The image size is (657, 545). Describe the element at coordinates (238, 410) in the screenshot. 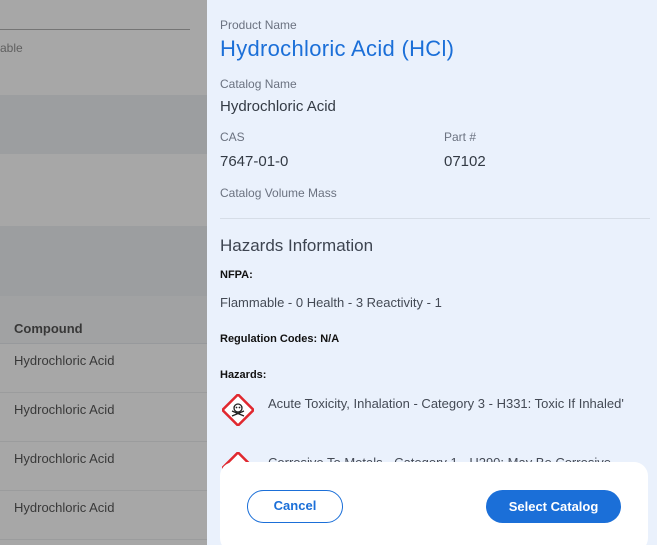

I see `skull-crossbones-icon` at that location.